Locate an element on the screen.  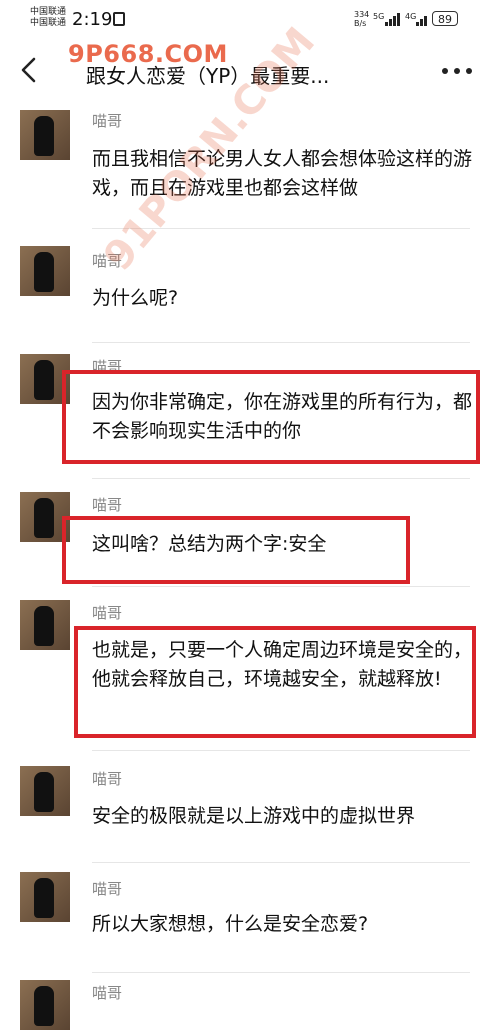
watermark-top: 9P668.COM is located at coordinates (148, 54).